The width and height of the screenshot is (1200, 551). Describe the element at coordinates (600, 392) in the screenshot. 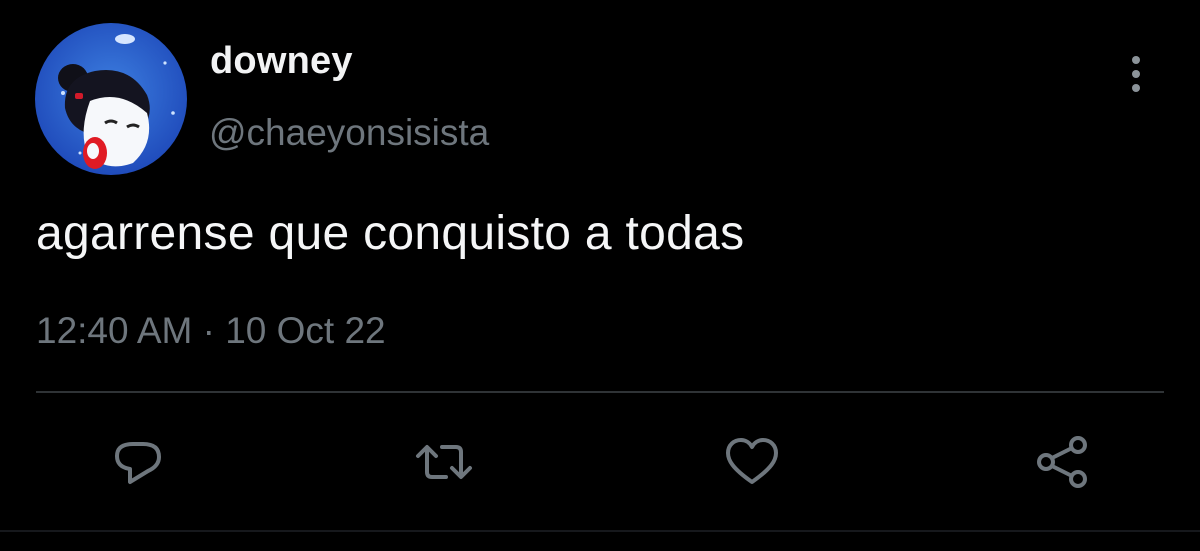

I see `divider` at that location.